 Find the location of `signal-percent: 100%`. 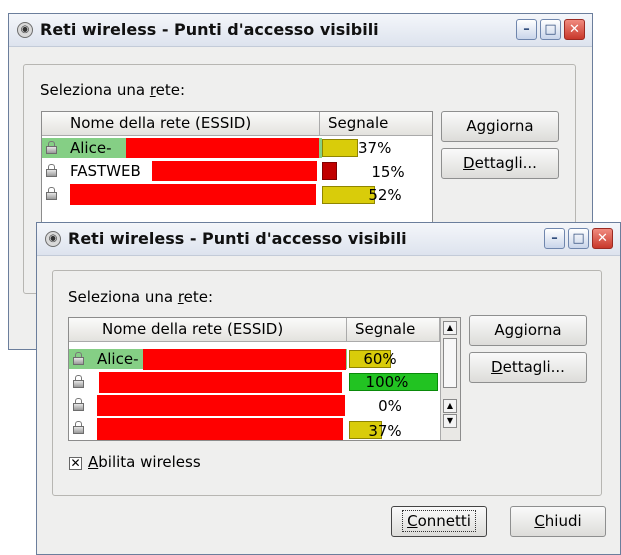

signal-percent: 100% is located at coordinates (387, 382).